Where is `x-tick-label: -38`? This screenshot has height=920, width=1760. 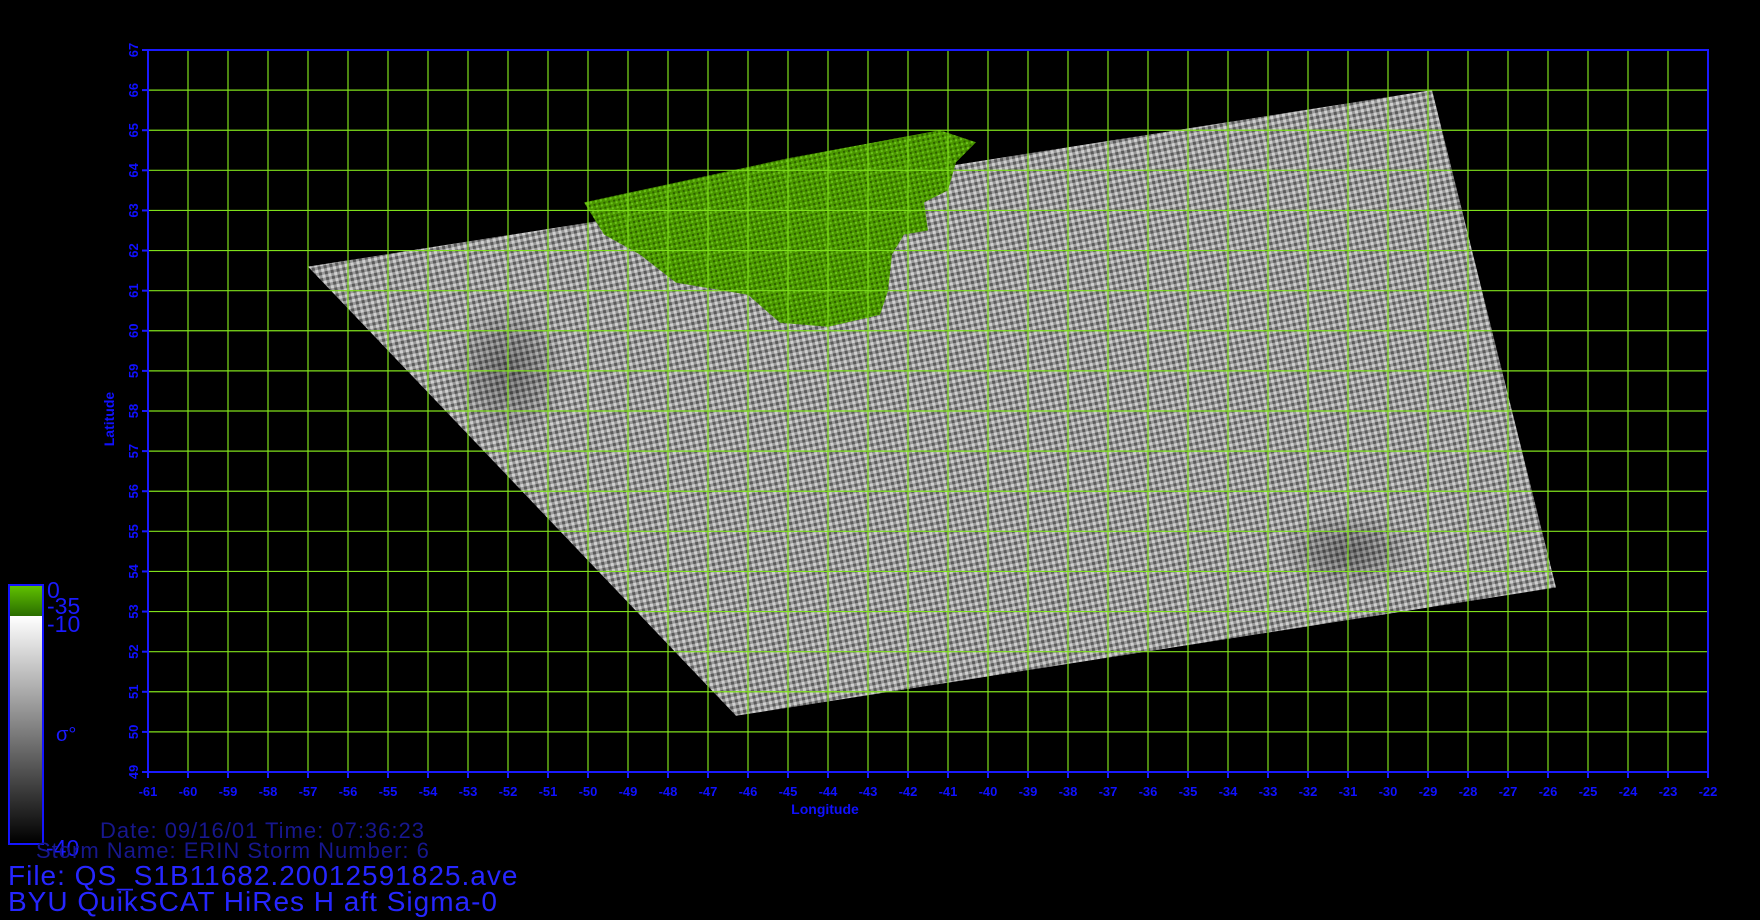
x-tick-label: -38 is located at coordinates (1068, 791).